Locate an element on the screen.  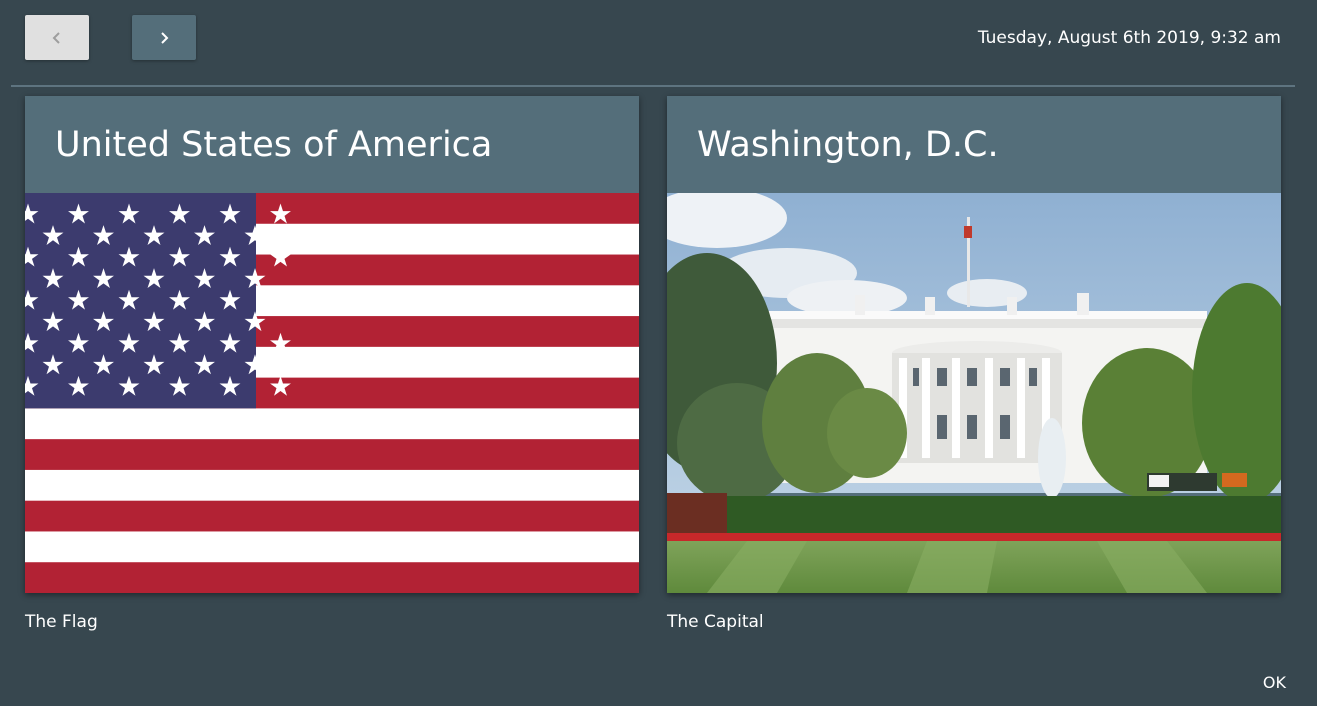
card-title: United States of America is located at coordinates (274, 144).